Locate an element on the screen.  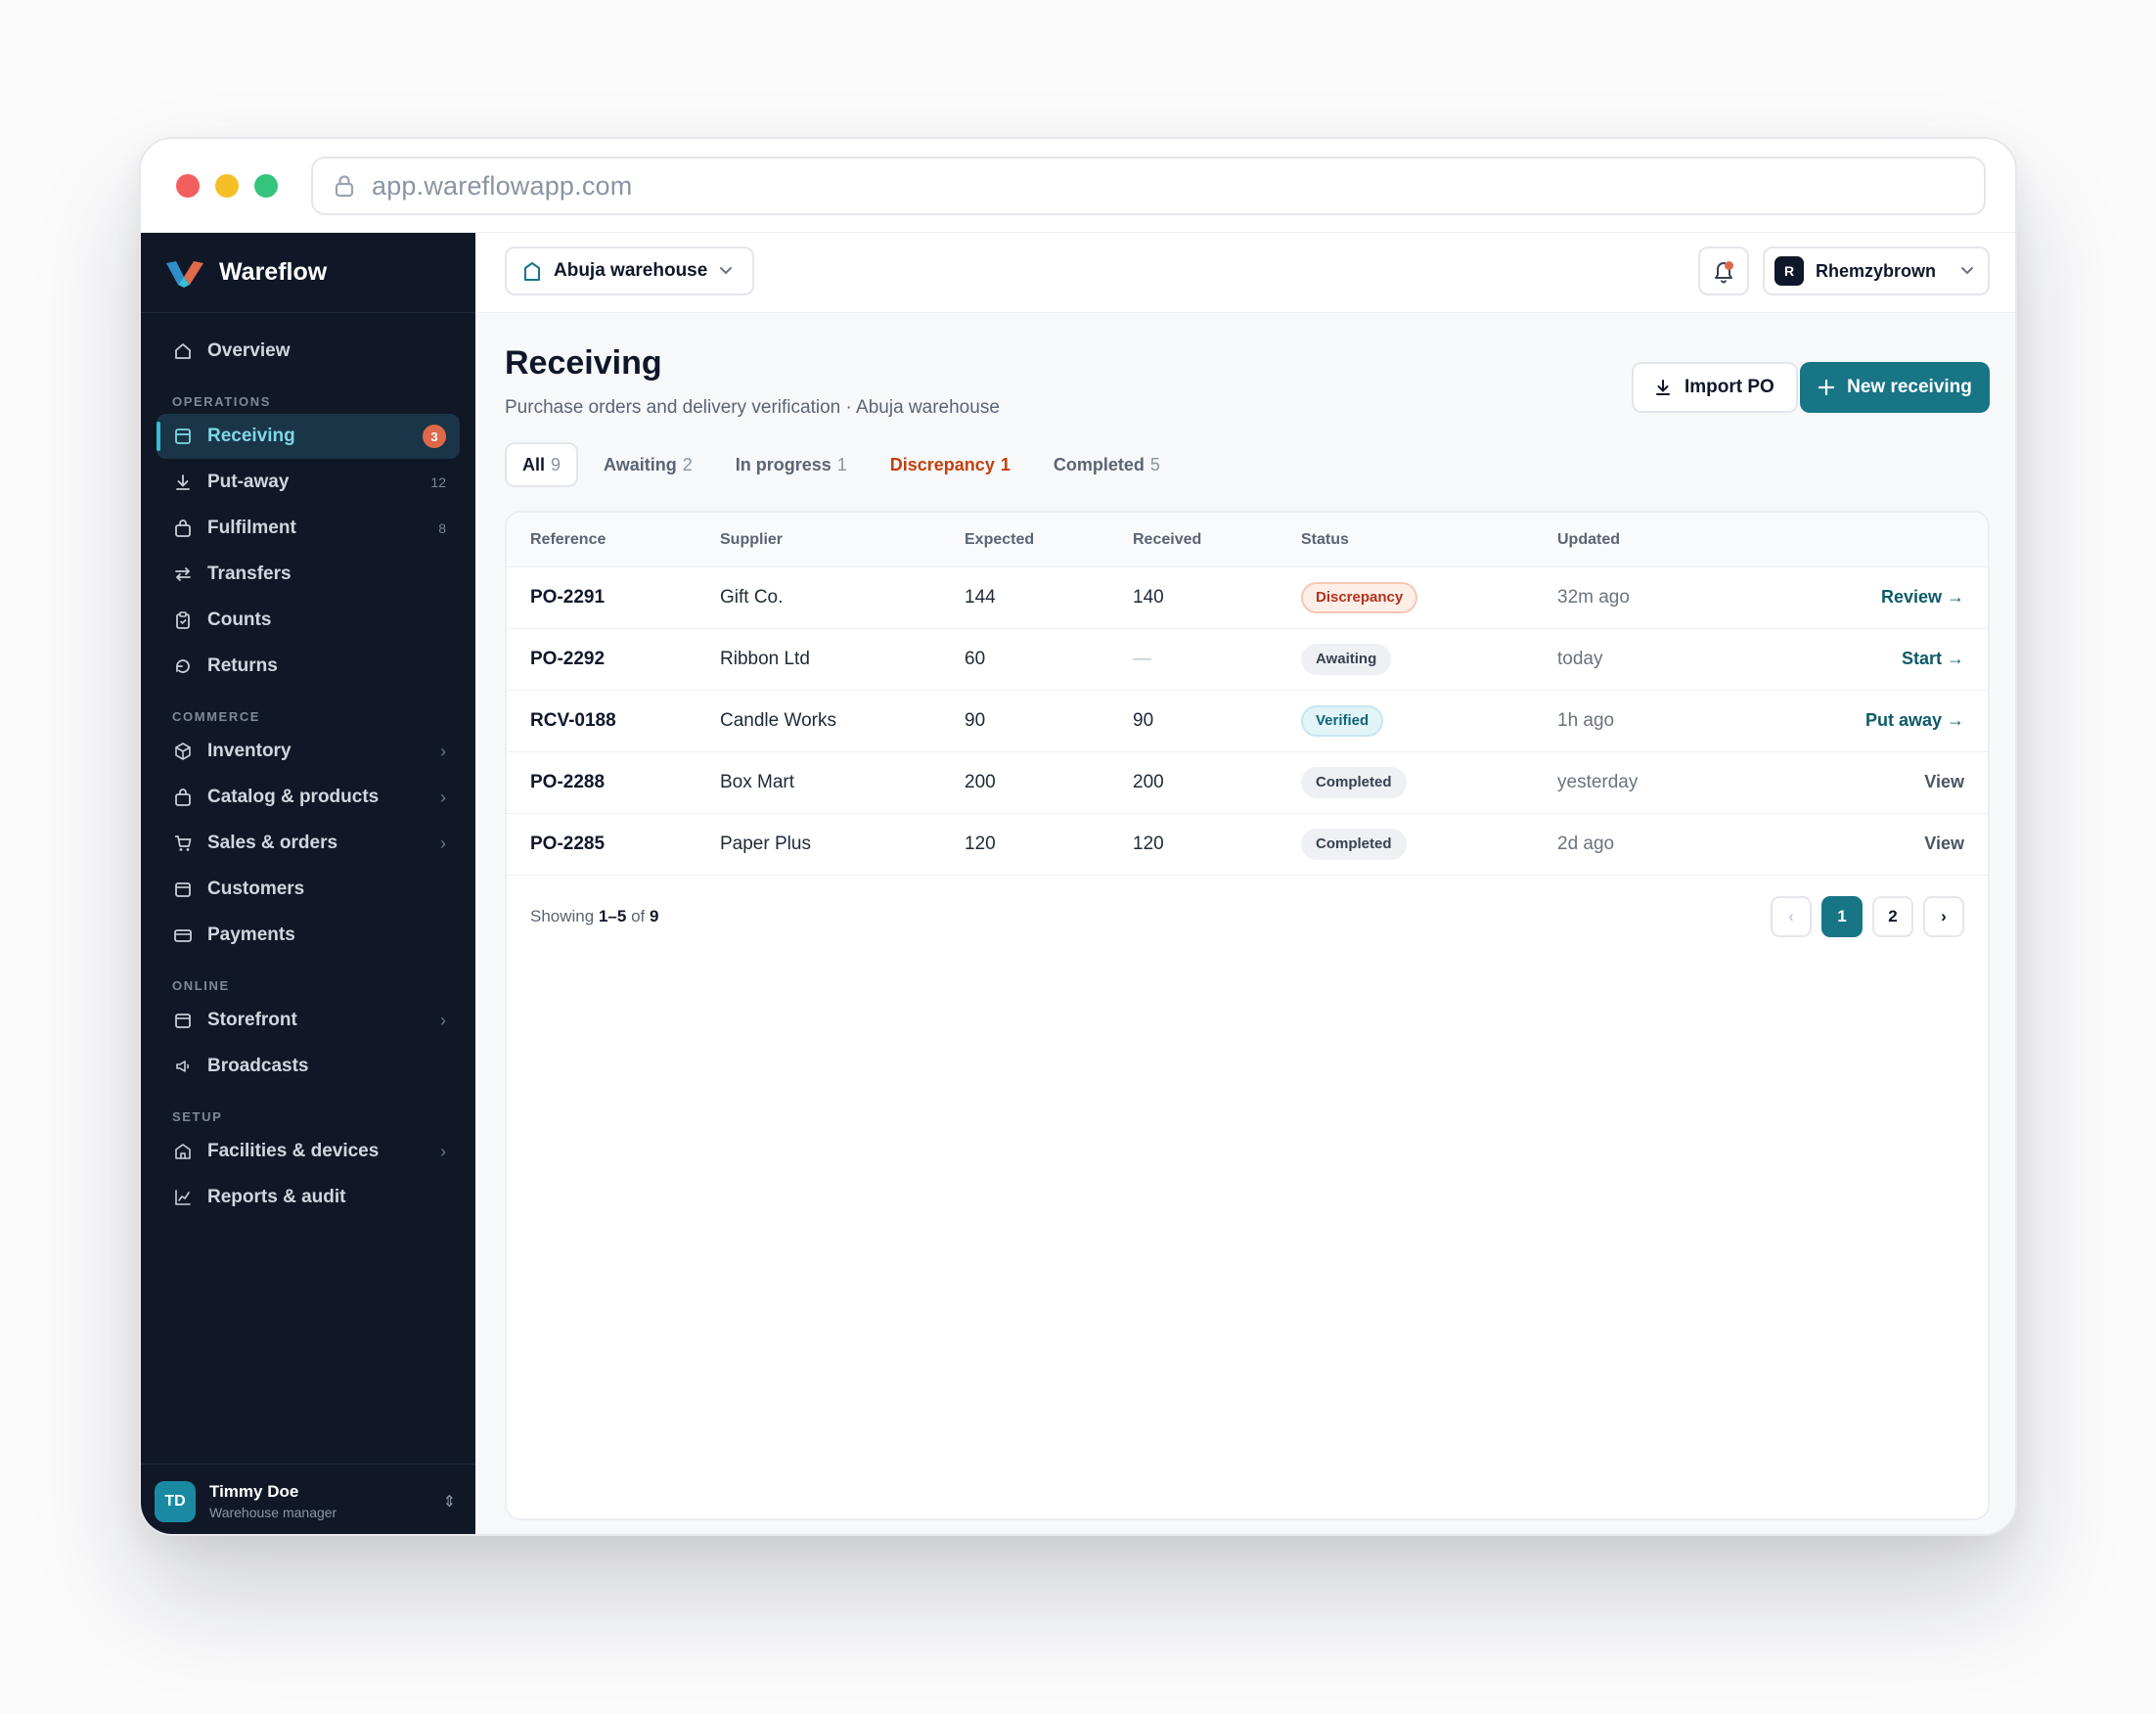
import-po-button: Import PO is located at coordinates (1715, 387).